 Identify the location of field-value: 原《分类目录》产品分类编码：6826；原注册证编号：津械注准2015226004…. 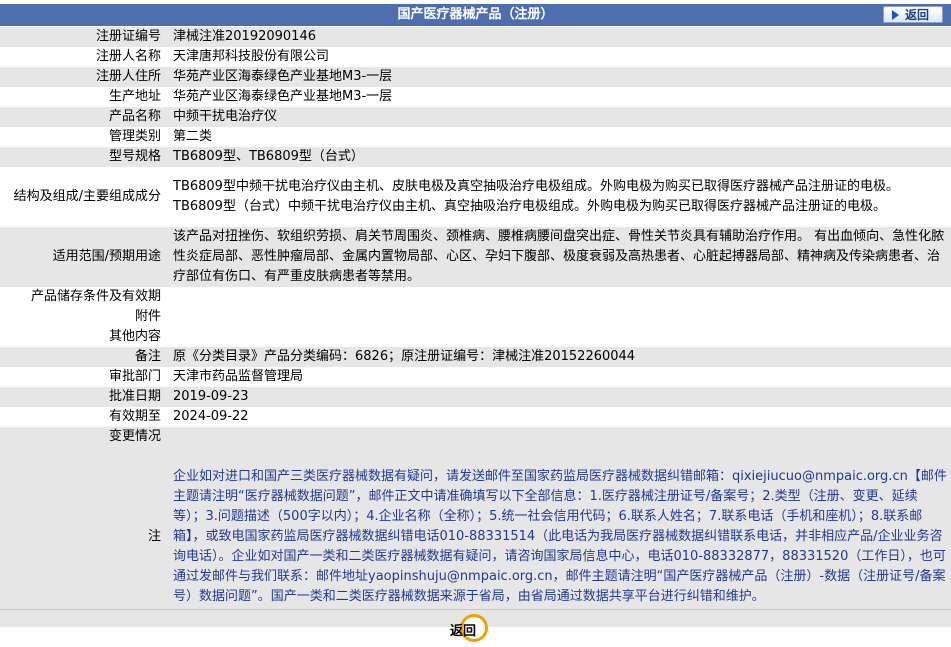
(557, 357).